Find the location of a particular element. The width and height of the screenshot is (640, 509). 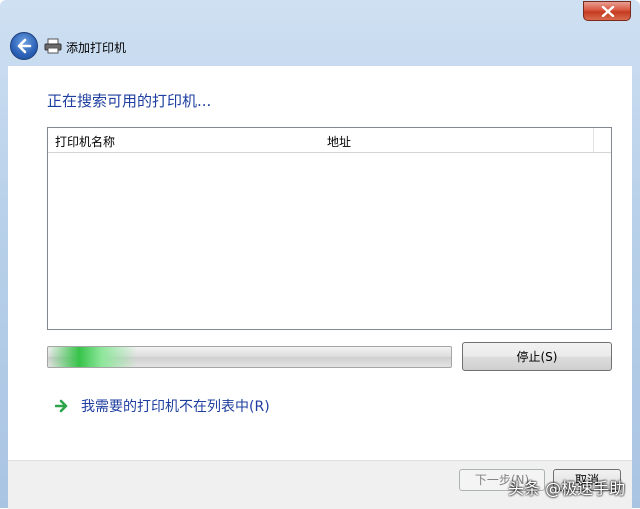

close-button is located at coordinates (607, 11).